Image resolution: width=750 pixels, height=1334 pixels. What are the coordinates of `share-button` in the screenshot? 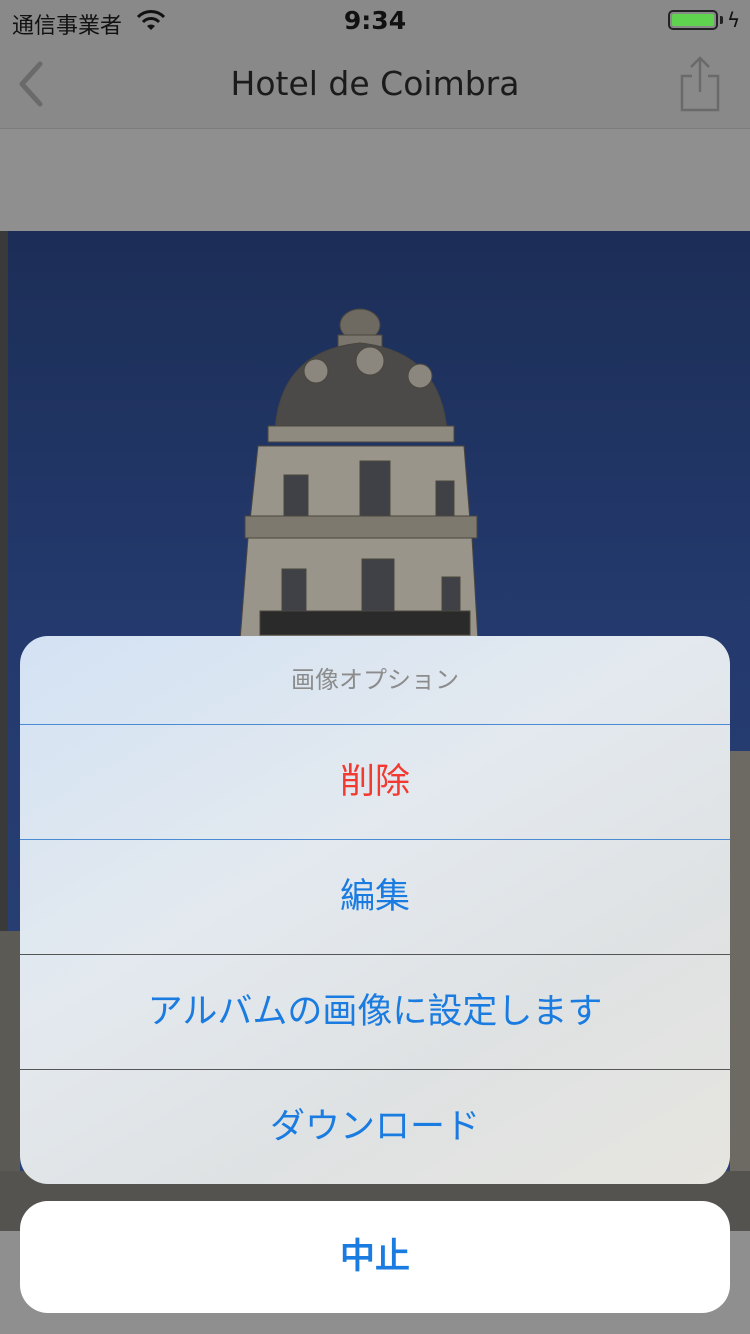 It's located at (700, 84).